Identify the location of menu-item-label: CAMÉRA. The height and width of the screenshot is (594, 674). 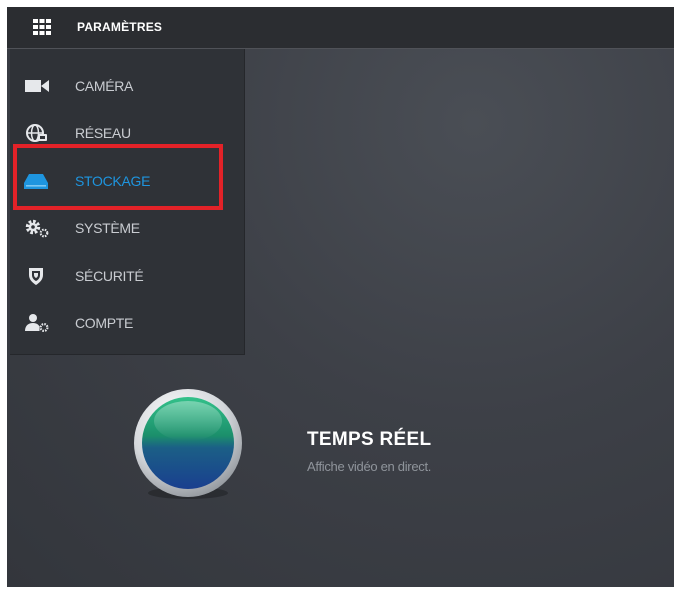
(104, 86).